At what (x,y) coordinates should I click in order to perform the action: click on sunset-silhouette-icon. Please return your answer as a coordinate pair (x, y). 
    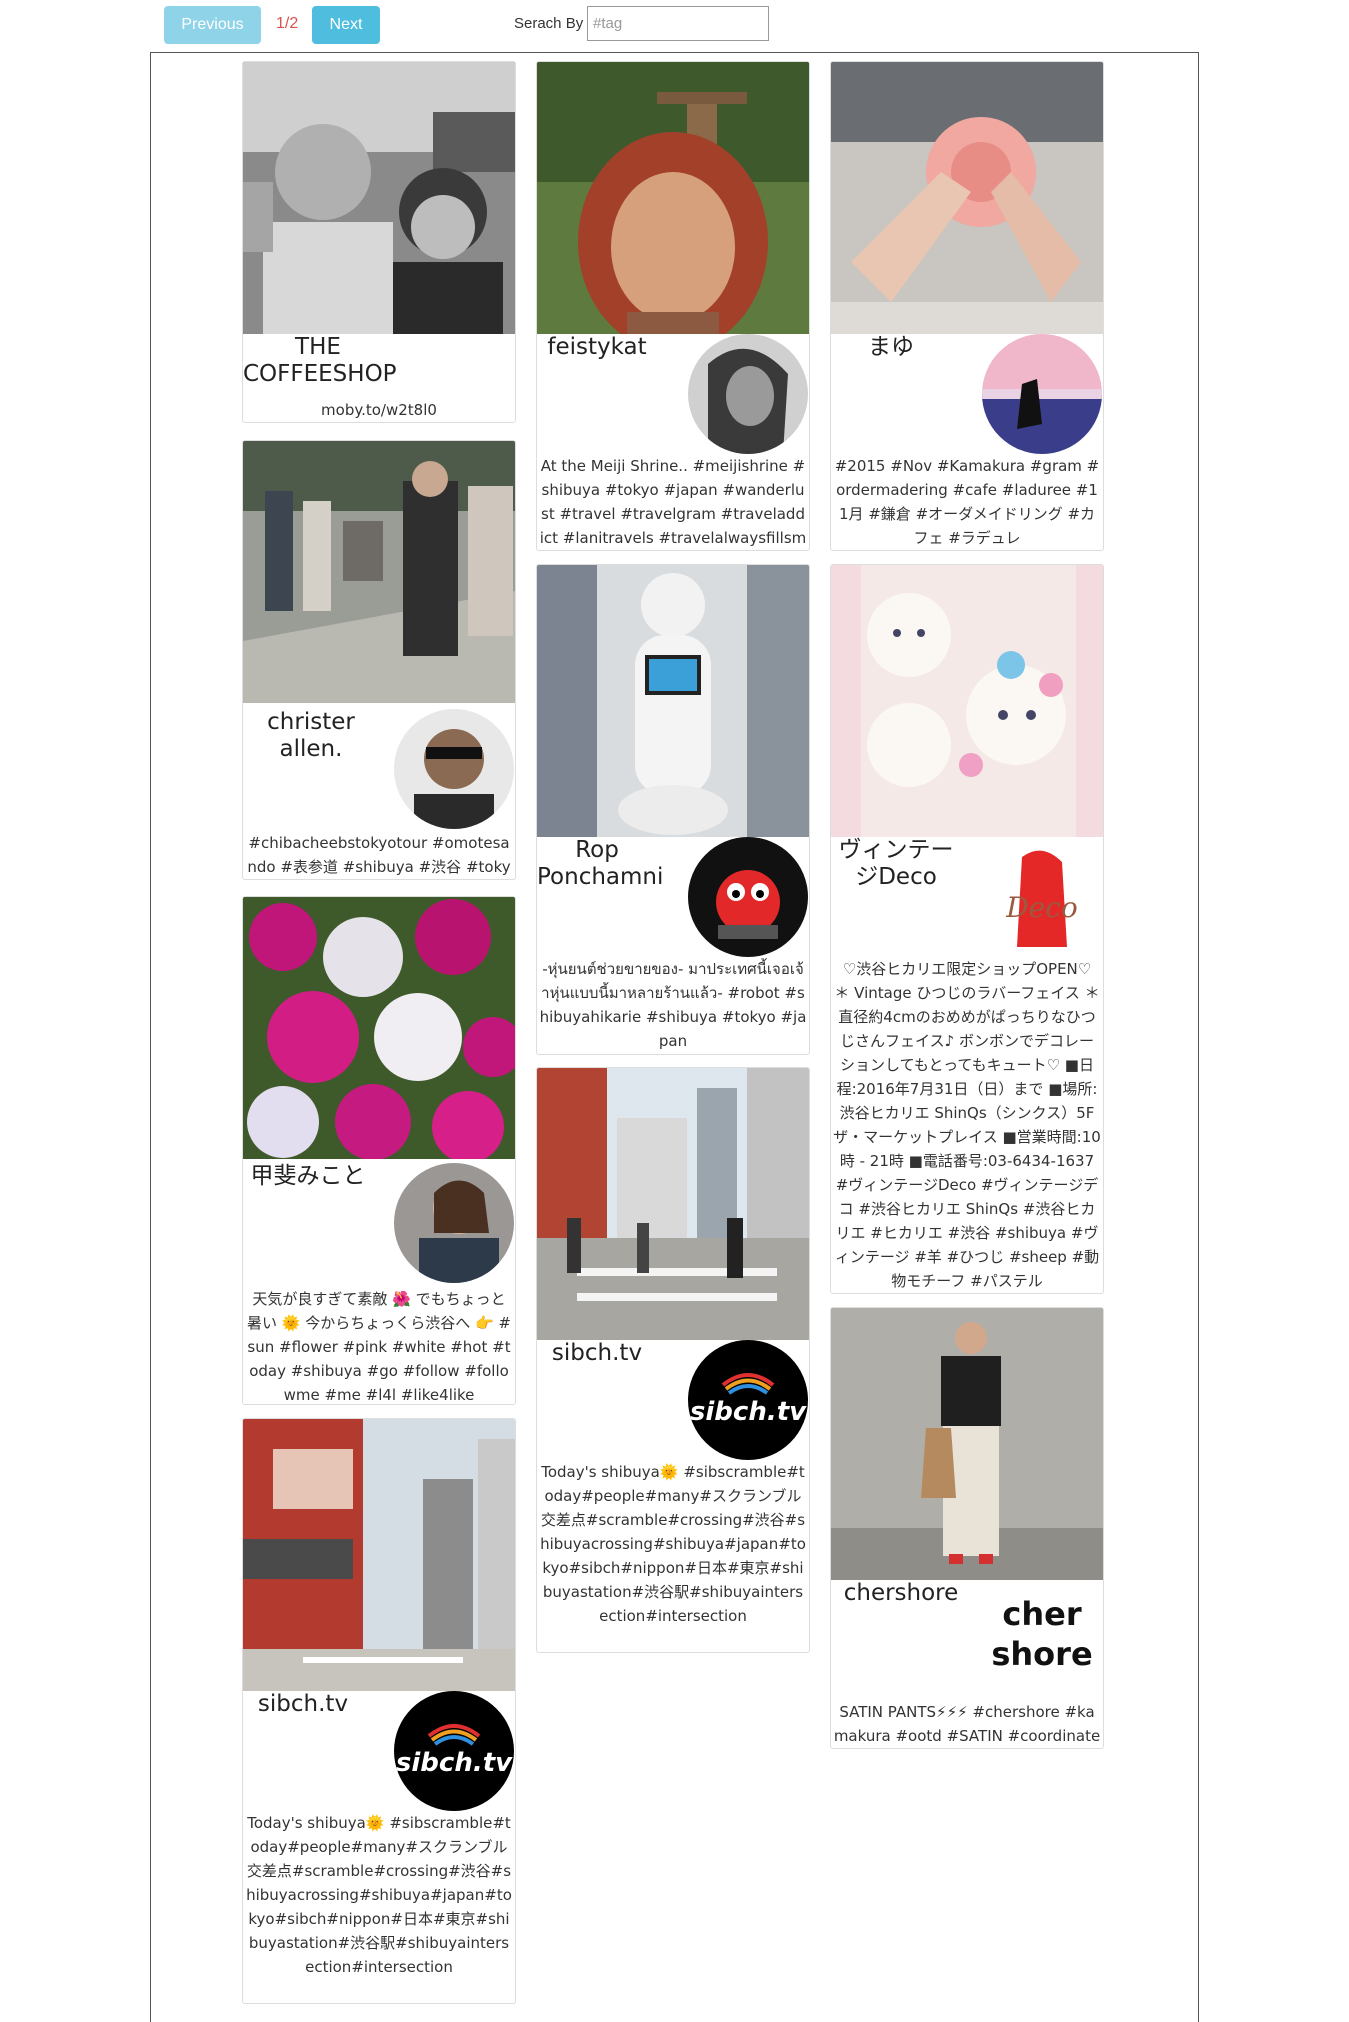
    Looking at the image, I should click on (1042, 394).